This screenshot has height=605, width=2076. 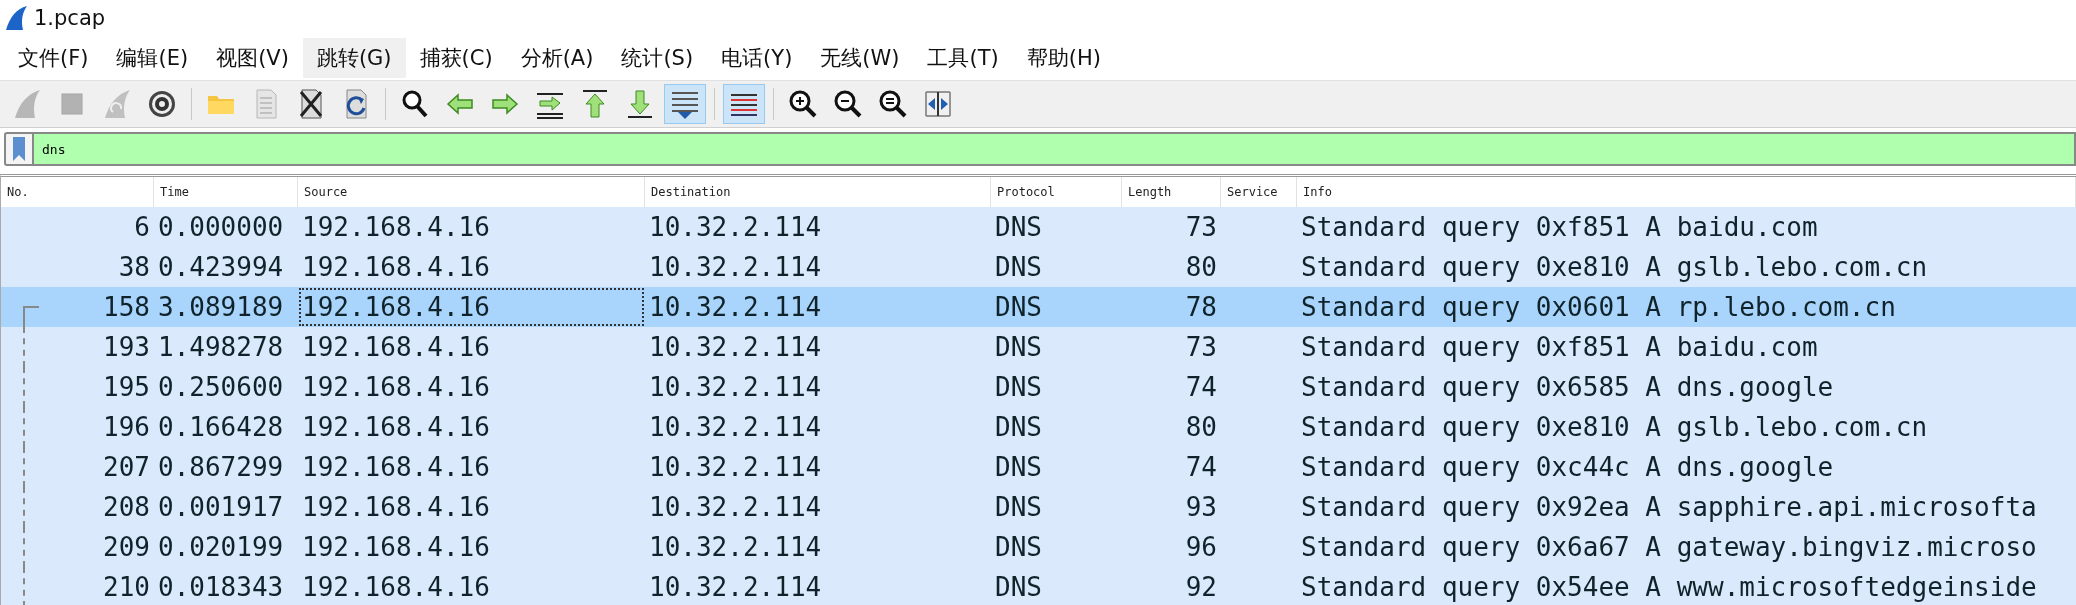 I want to click on table-cell-text: 0.423994, so click(x=221, y=267).